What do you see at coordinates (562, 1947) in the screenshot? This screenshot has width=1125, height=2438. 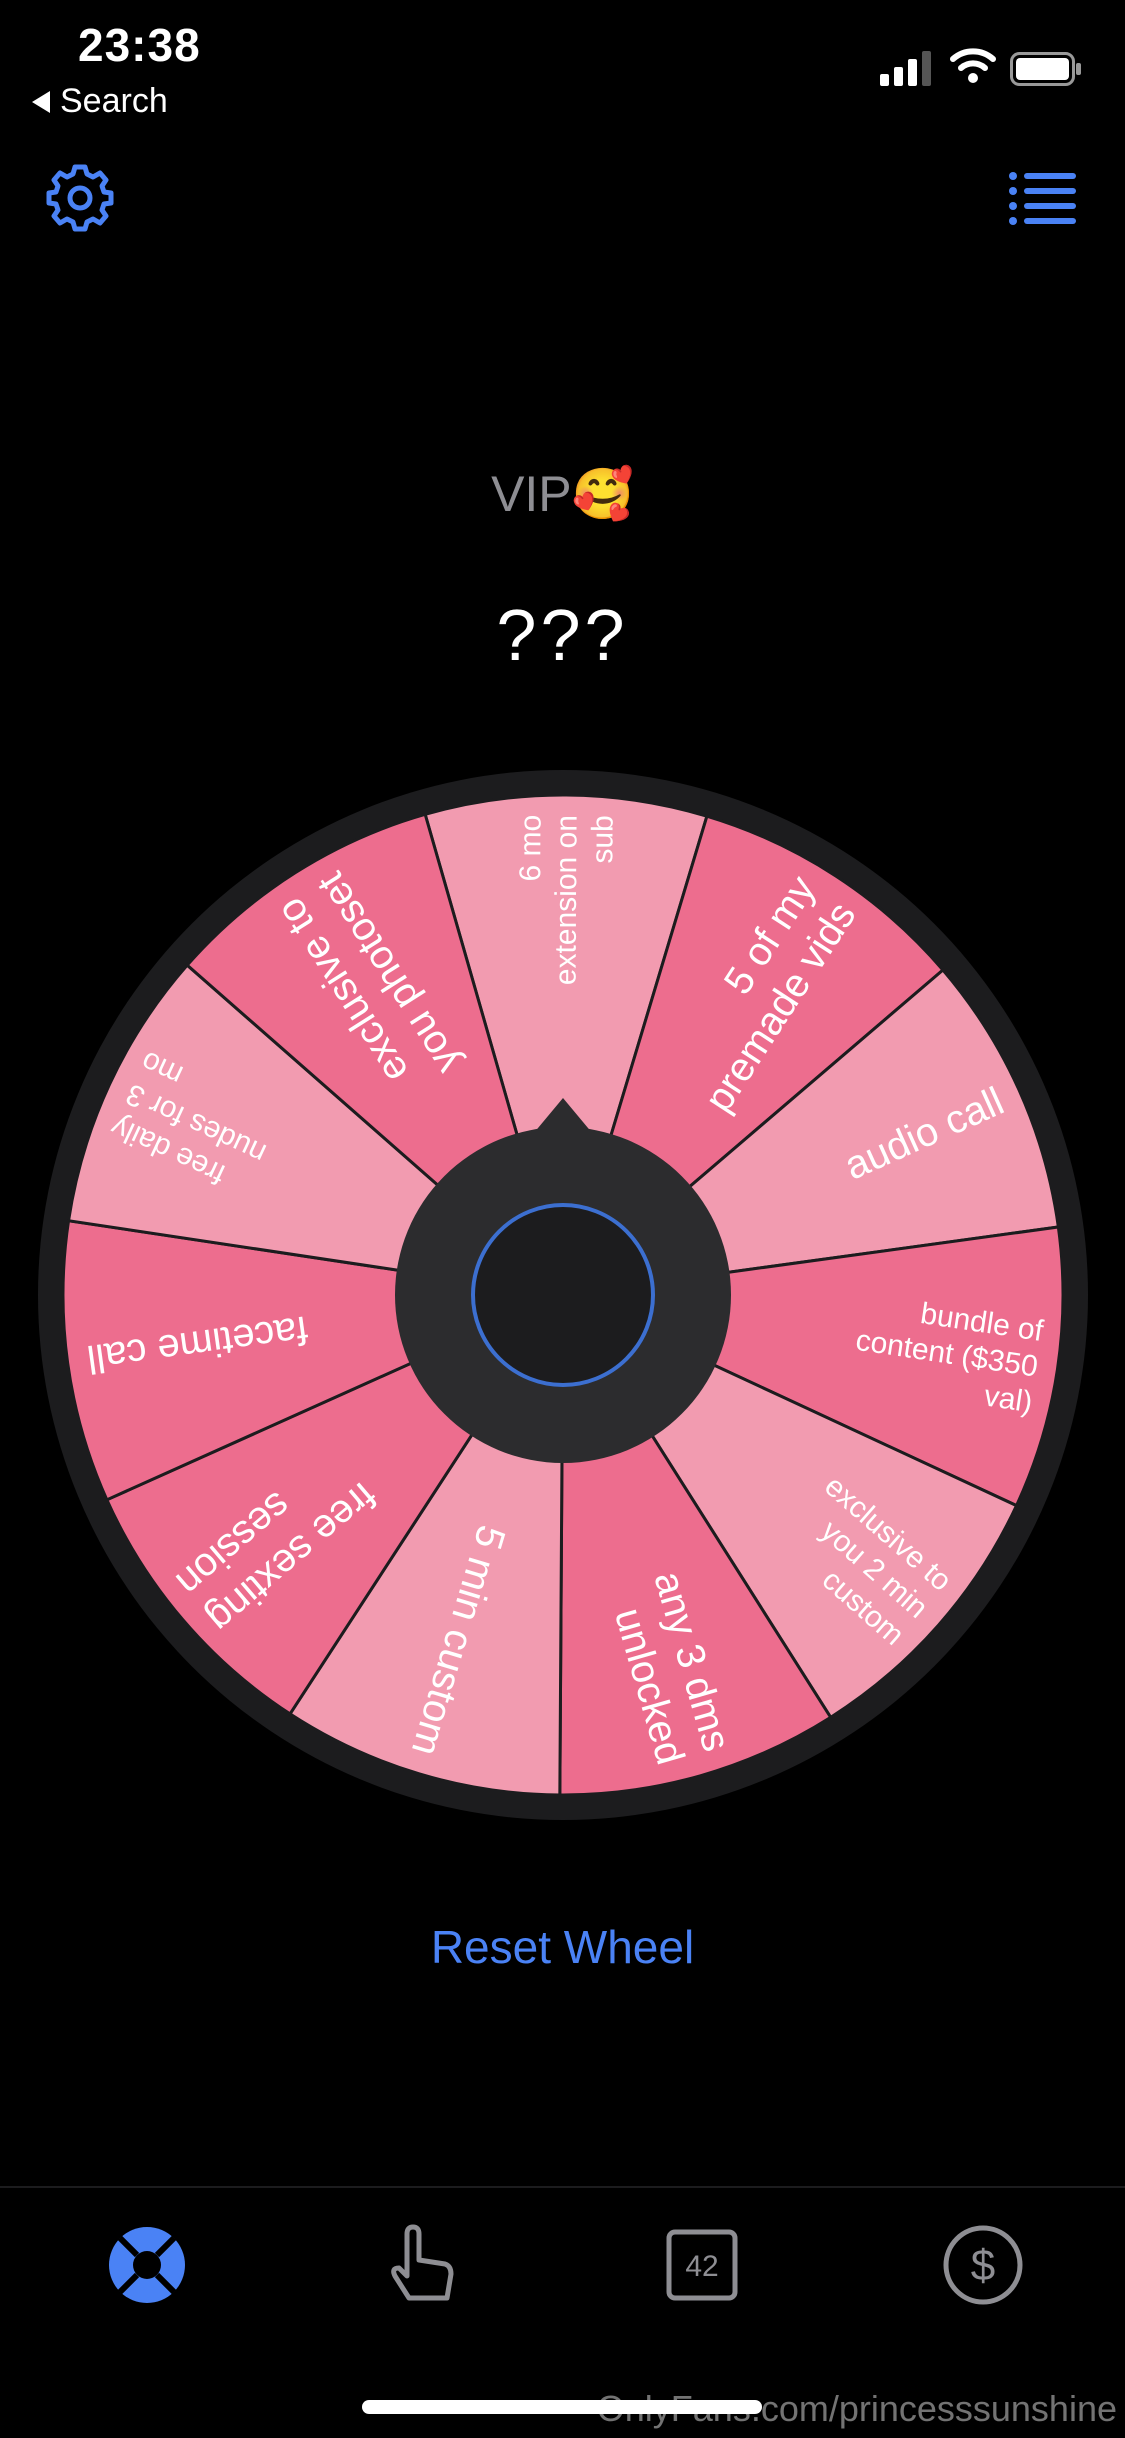 I see `reset-wheel-button: Reset Wheel` at bounding box center [562, 1947].